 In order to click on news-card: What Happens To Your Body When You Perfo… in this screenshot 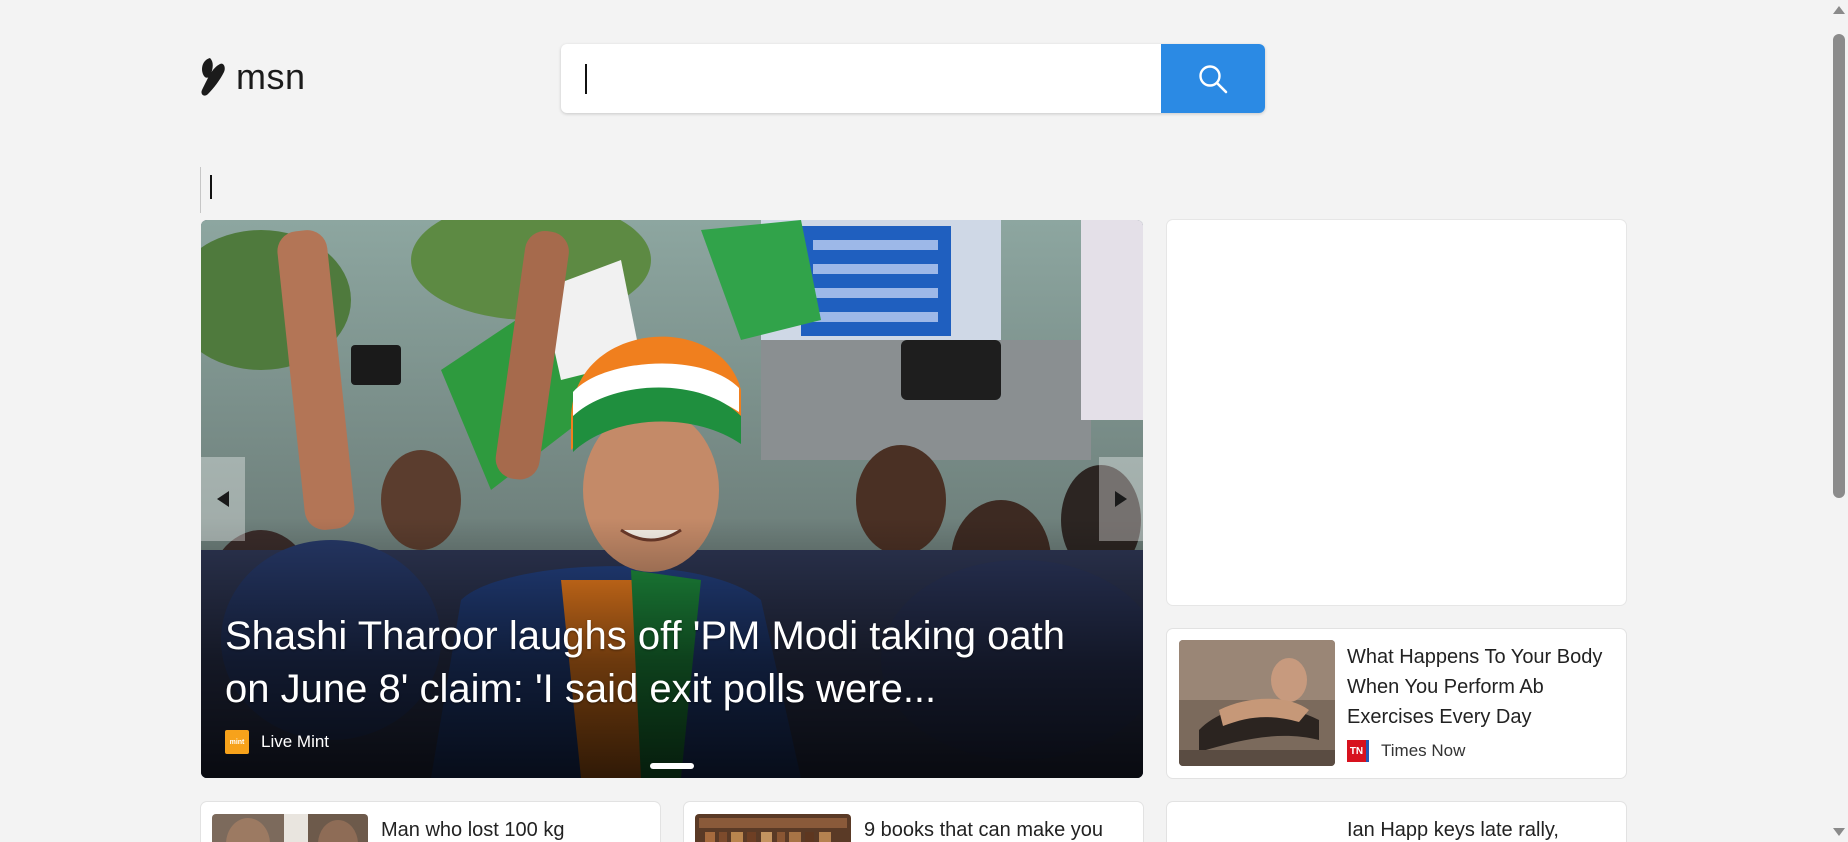, I will do `click(1396, 703)`.